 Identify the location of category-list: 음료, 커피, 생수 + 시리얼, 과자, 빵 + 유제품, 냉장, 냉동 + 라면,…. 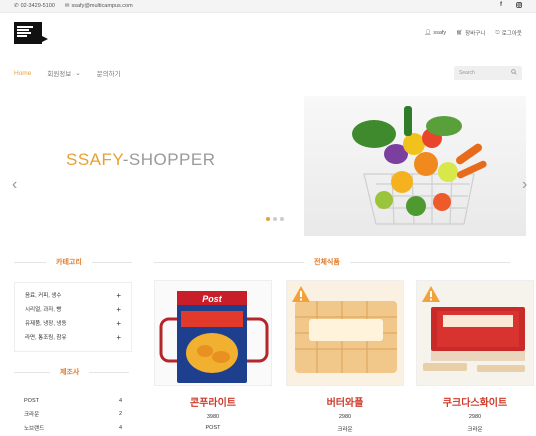
(73, 317).